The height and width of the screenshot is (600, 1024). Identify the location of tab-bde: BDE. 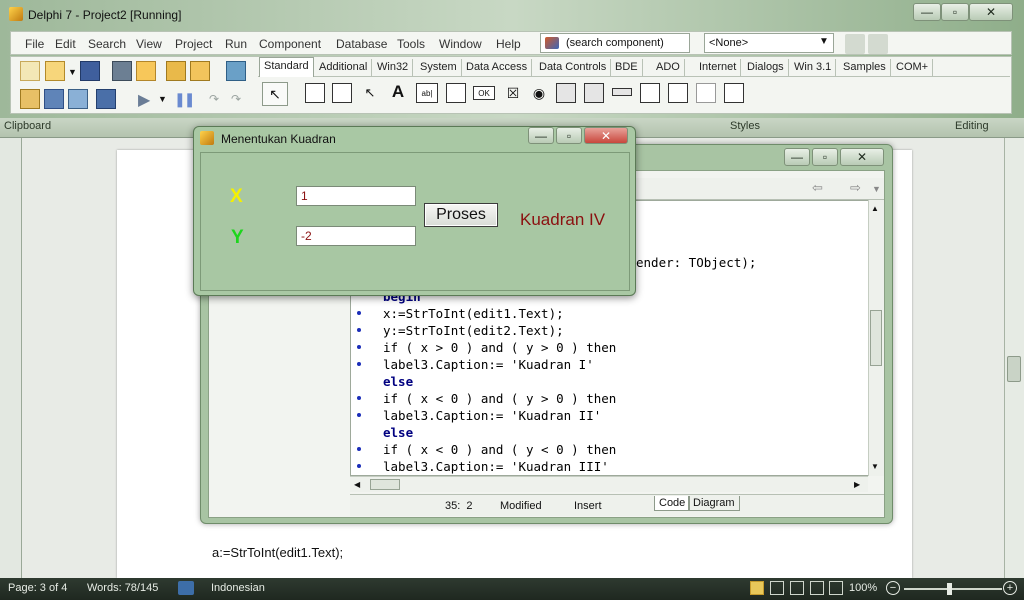
(627, 67).